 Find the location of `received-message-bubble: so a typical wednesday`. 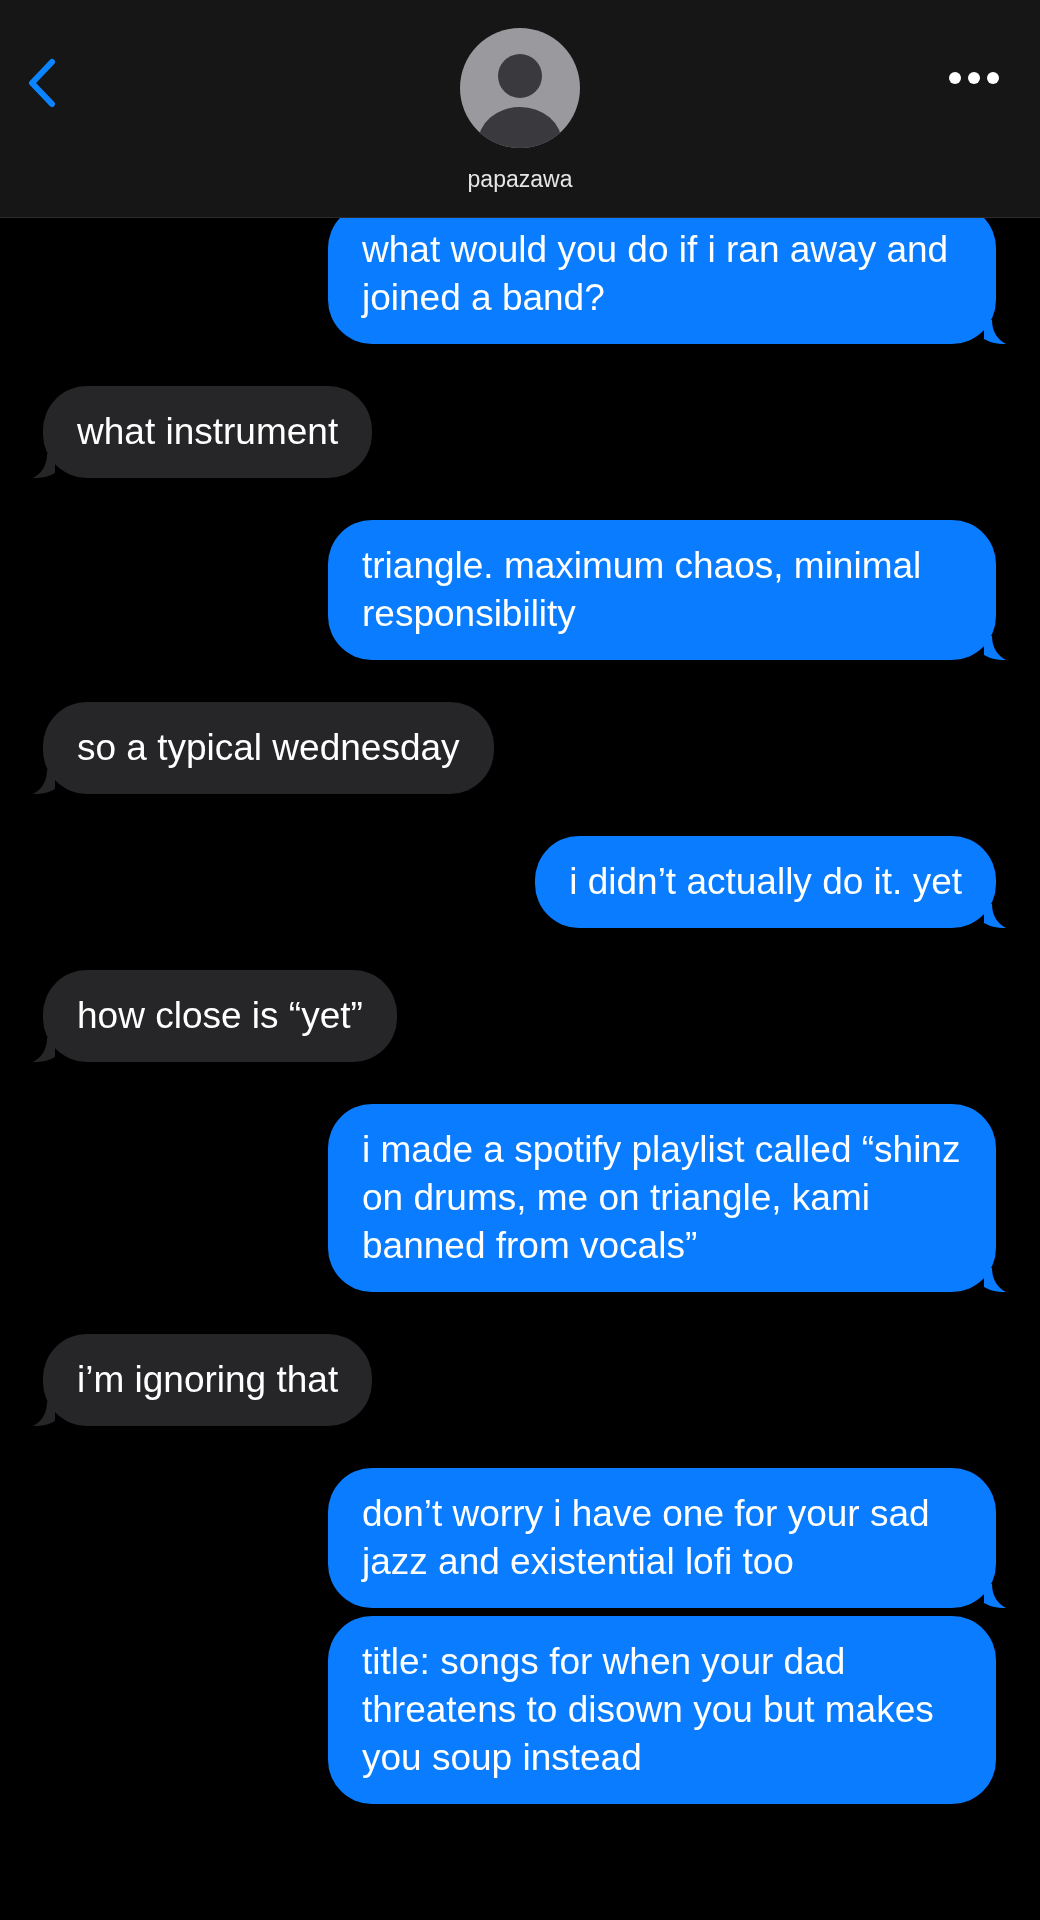

received-message-bubble: so a typical wednesday is located at coordinates (268, 748).